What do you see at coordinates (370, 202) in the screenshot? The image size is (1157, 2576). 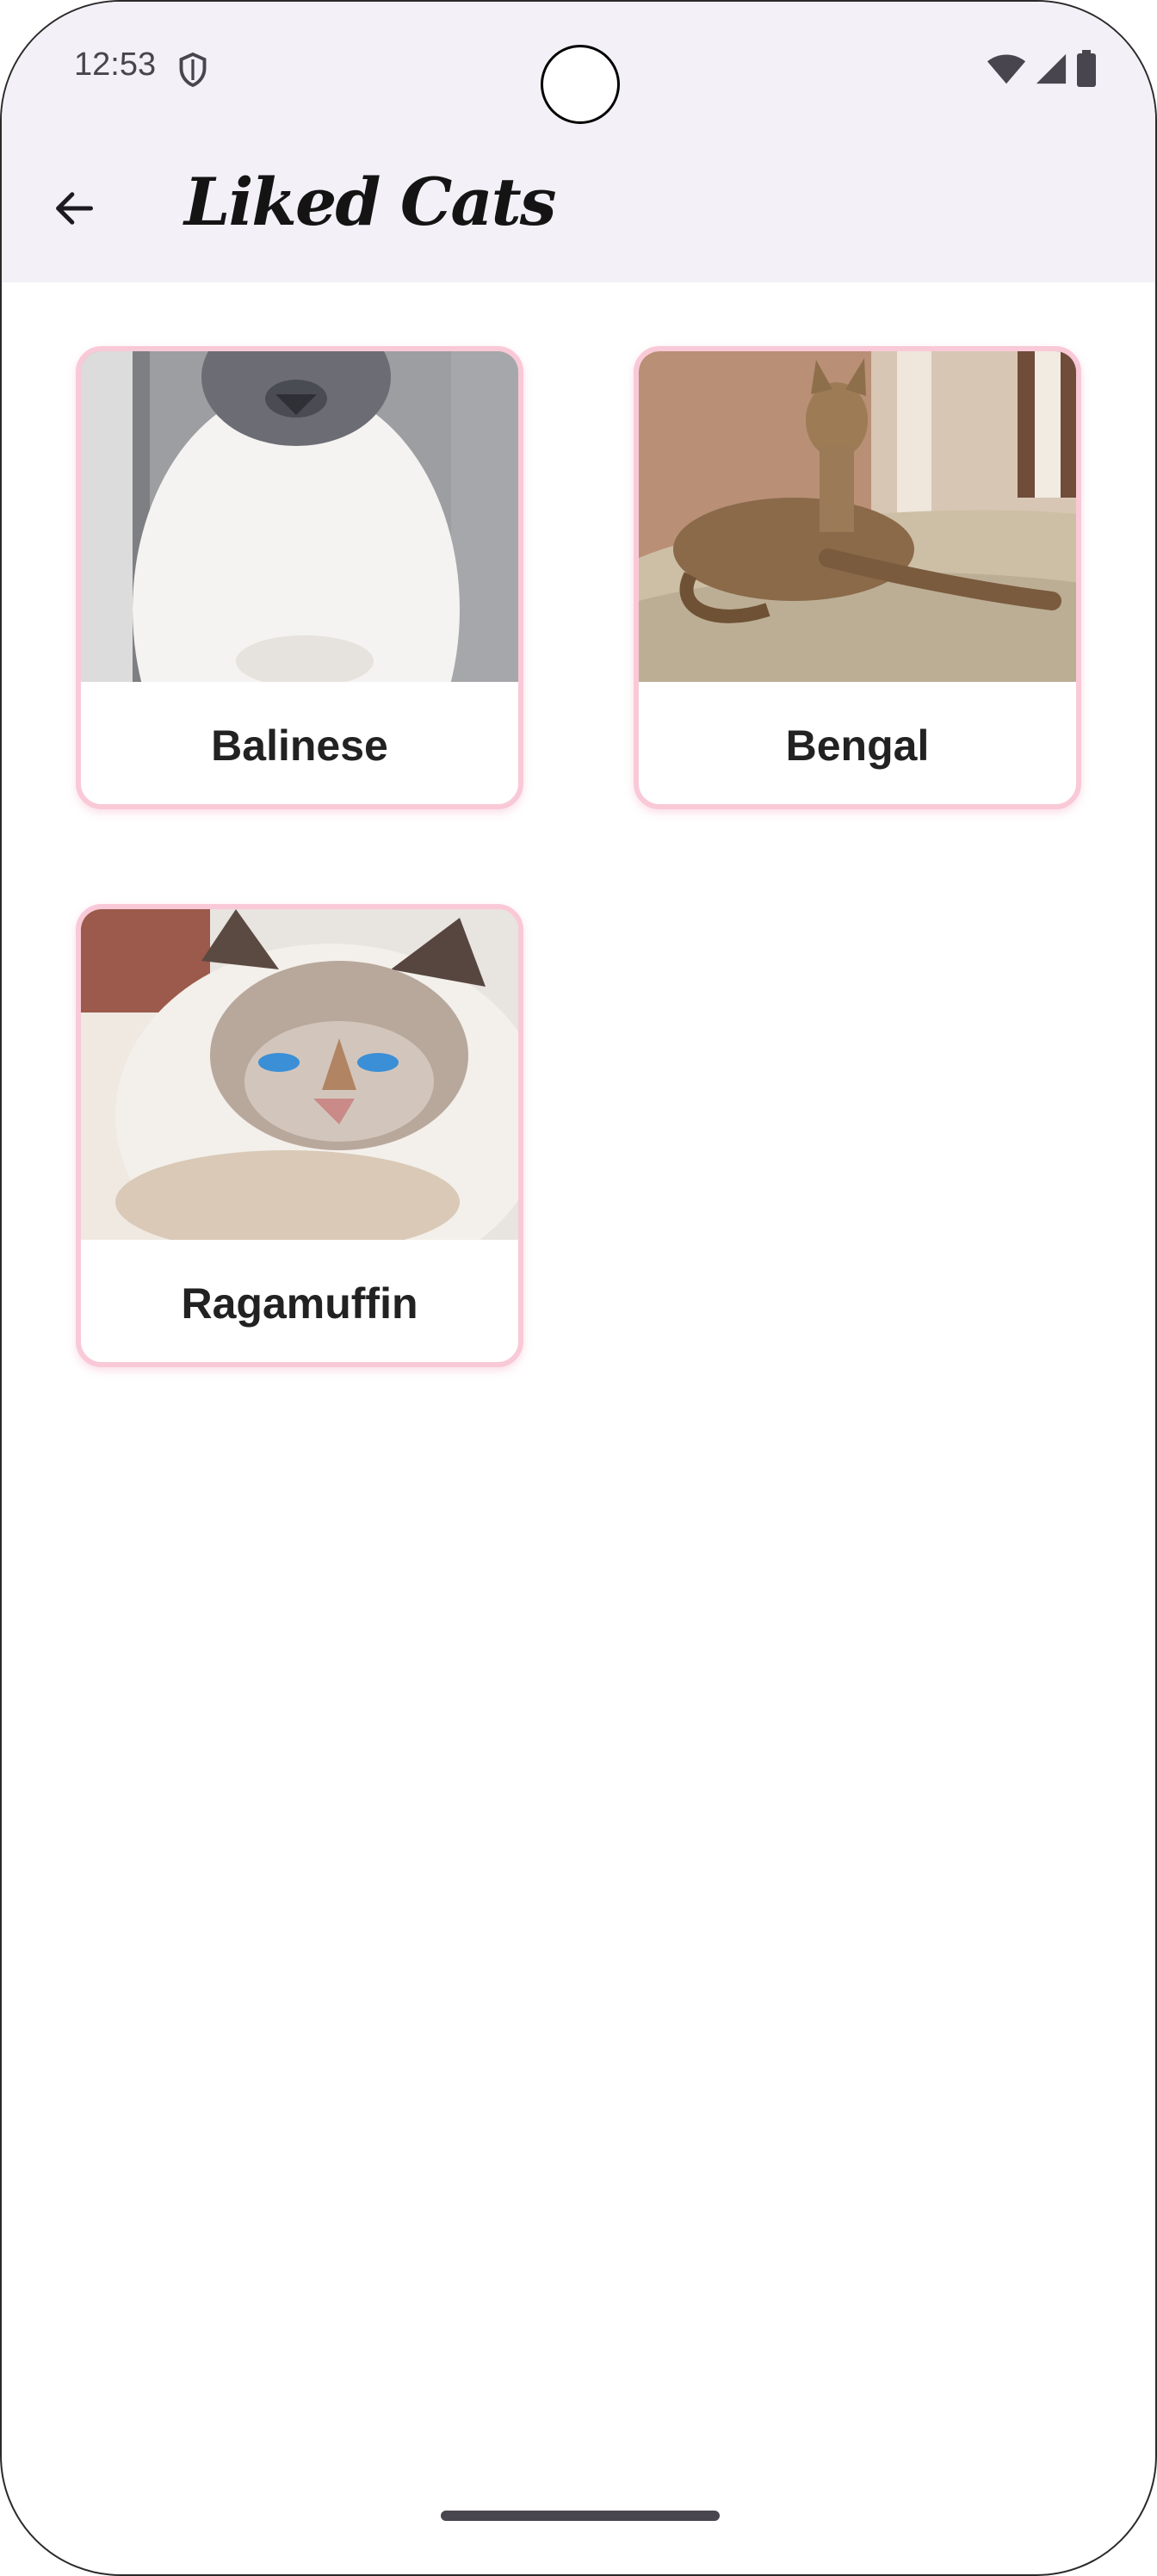 I see `page-title: Liked Cats` at bounding box center [370, 202].